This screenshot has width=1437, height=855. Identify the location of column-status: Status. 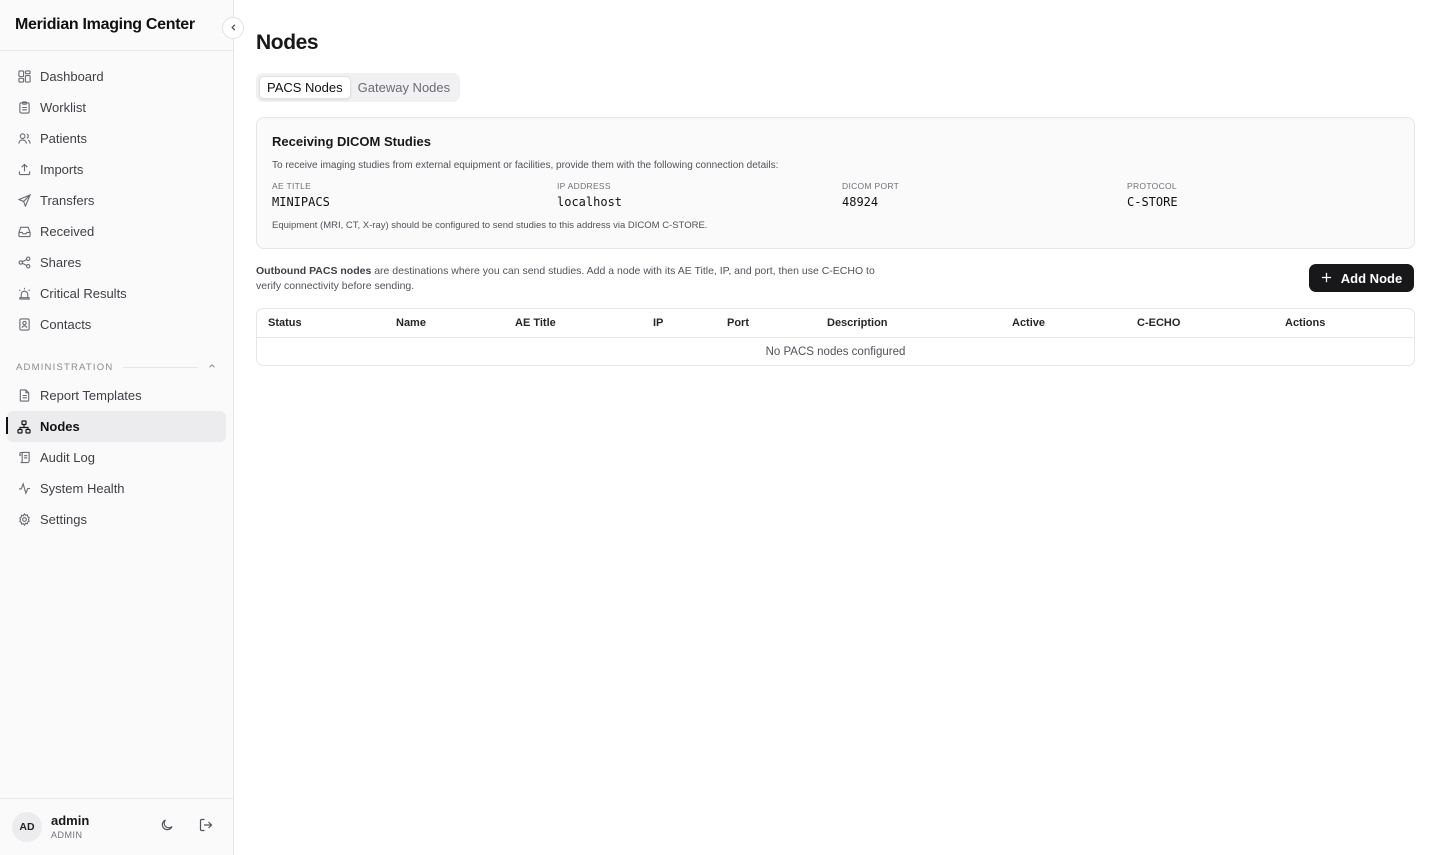
(285, 323).